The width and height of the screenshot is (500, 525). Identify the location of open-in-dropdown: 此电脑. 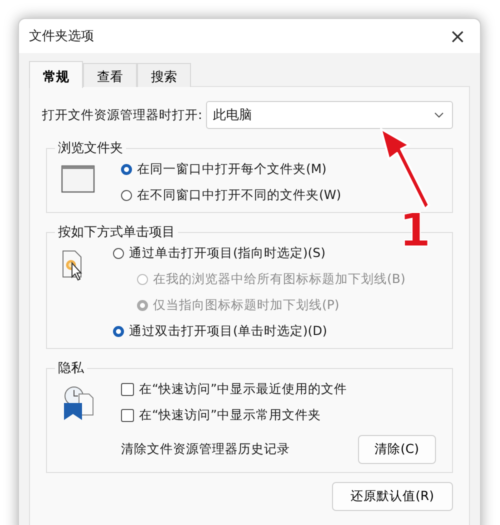
(329, 115).